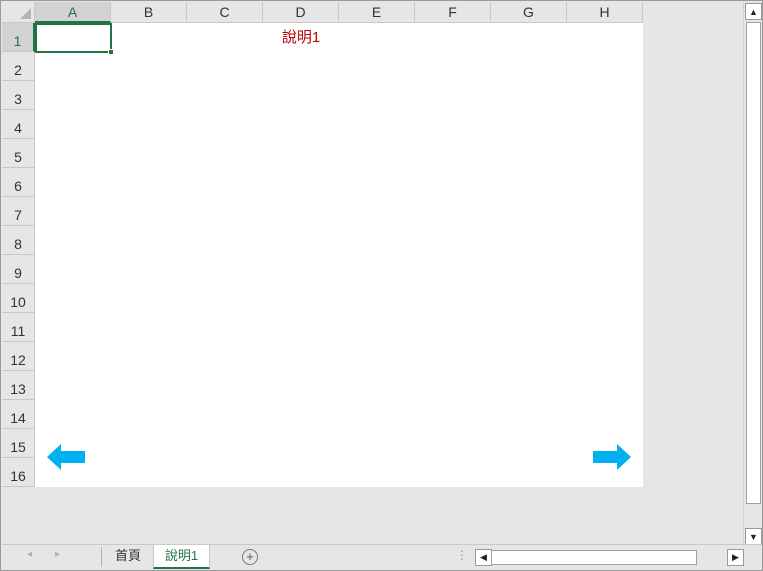  I want to click on row-header-8: 8, so click(18, 240).